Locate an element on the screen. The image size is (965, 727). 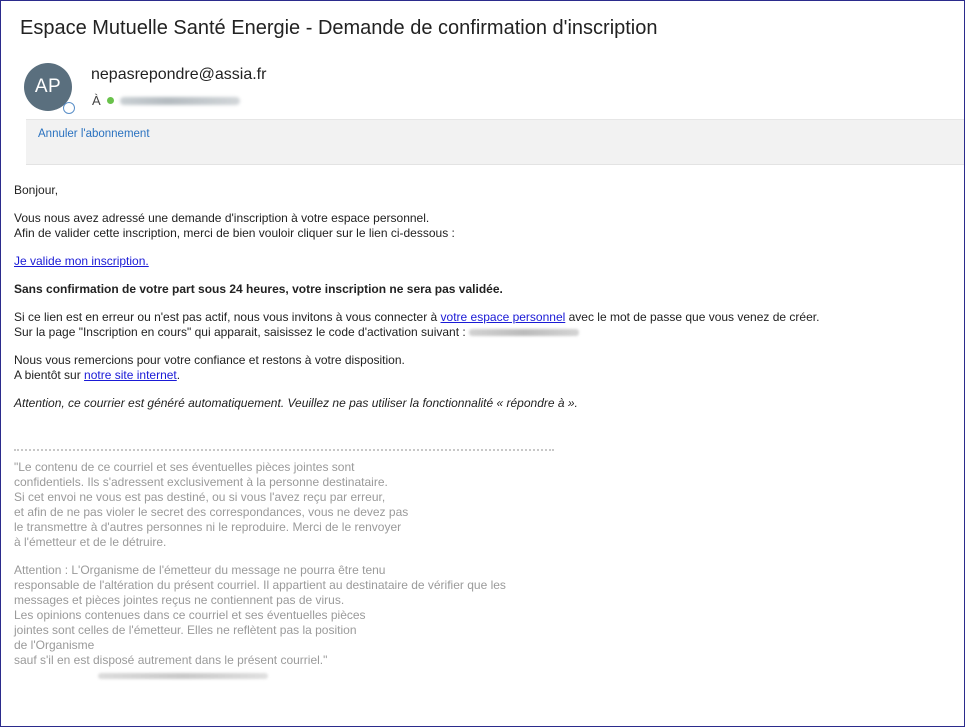
personal-space-link: votre espace personnel is located at coordinates (503, 317).